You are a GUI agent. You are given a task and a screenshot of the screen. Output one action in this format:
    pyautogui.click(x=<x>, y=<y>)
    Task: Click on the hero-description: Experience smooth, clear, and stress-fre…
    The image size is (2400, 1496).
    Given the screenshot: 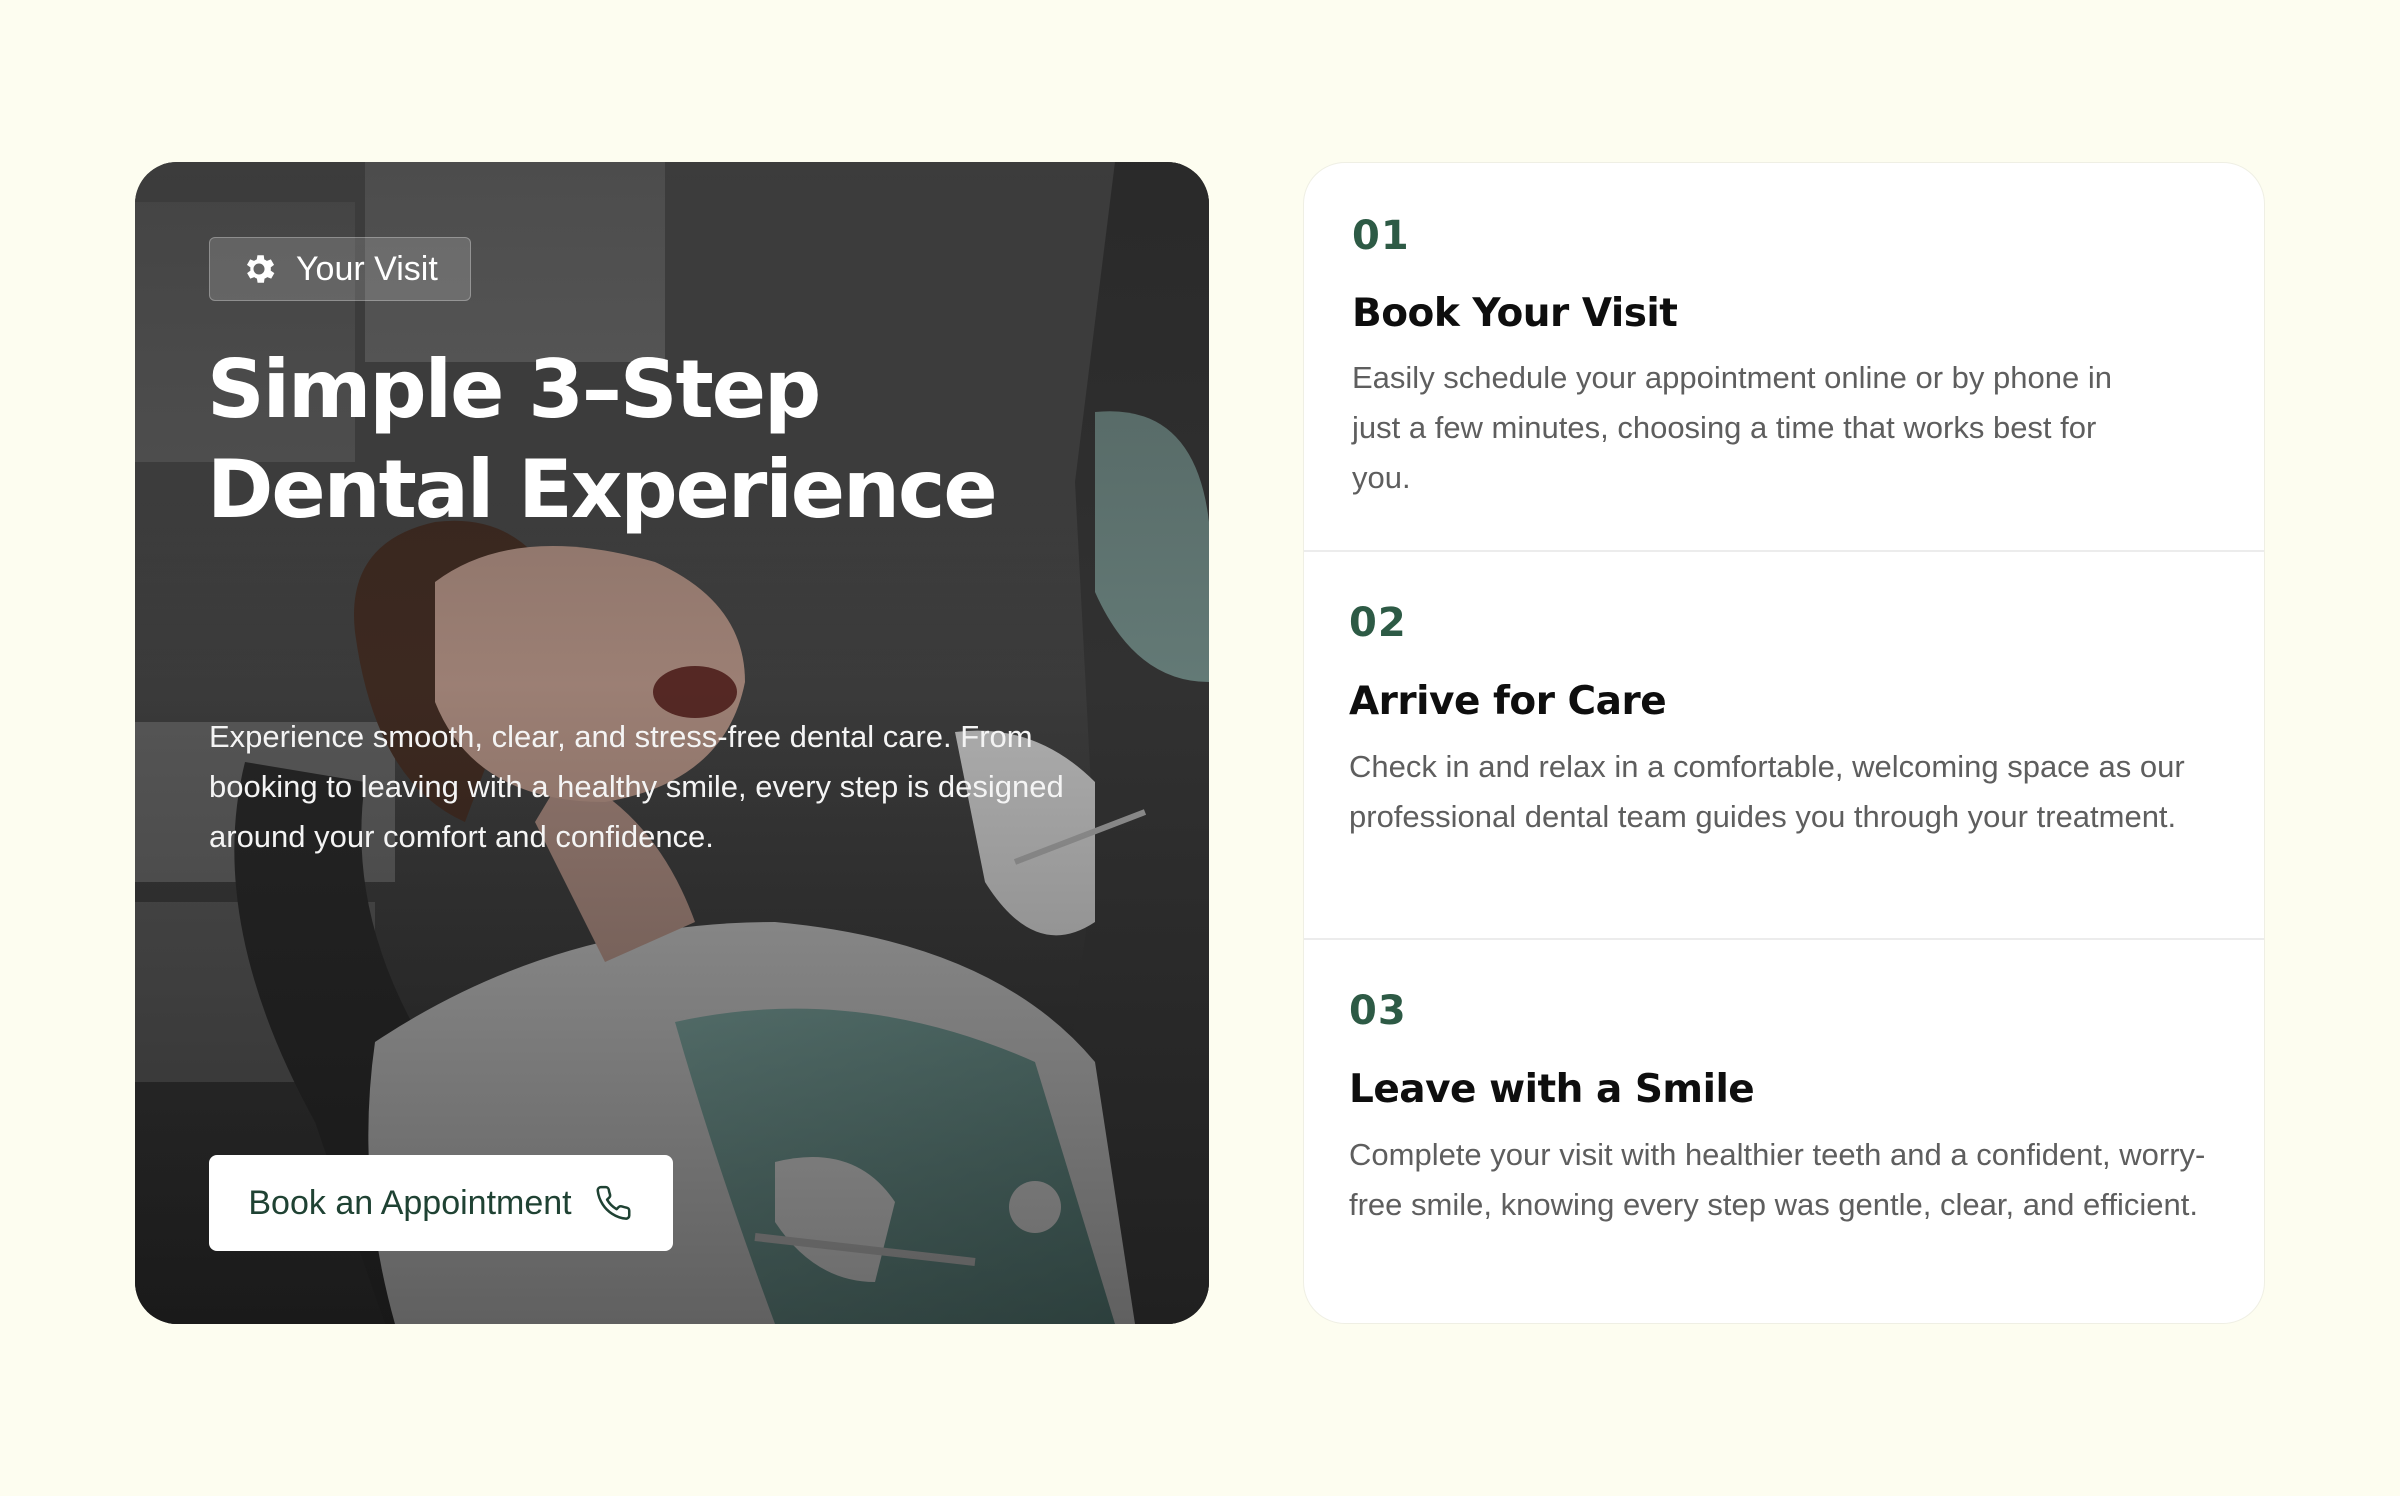 What is the action you would take?
    pyautogui.click(x=636, y=786)
    